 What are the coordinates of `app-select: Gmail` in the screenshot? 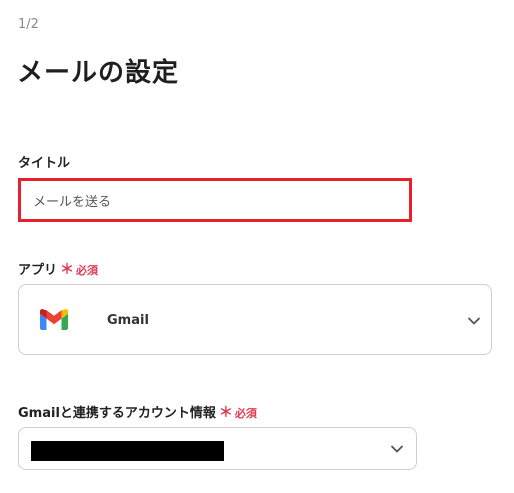 It's located at (255, 319).